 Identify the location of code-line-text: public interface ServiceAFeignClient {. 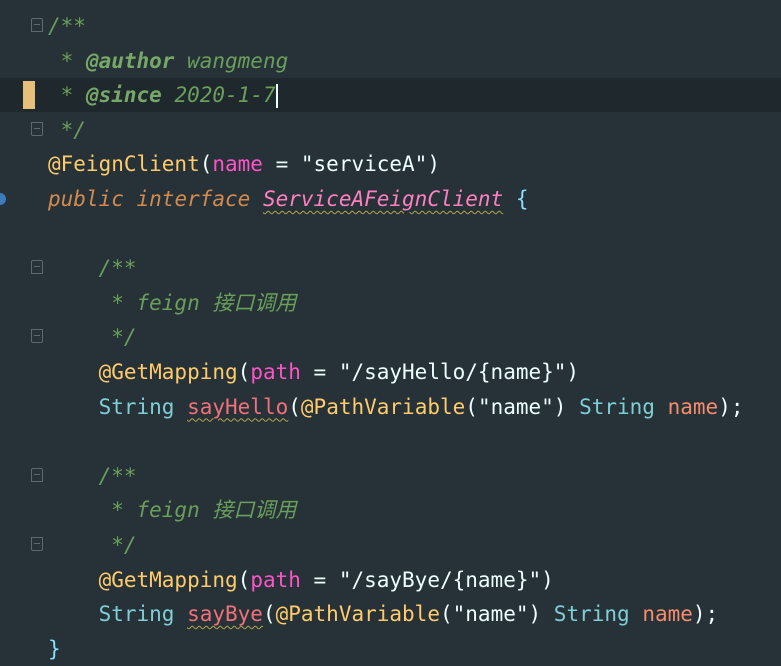
(288, 199).